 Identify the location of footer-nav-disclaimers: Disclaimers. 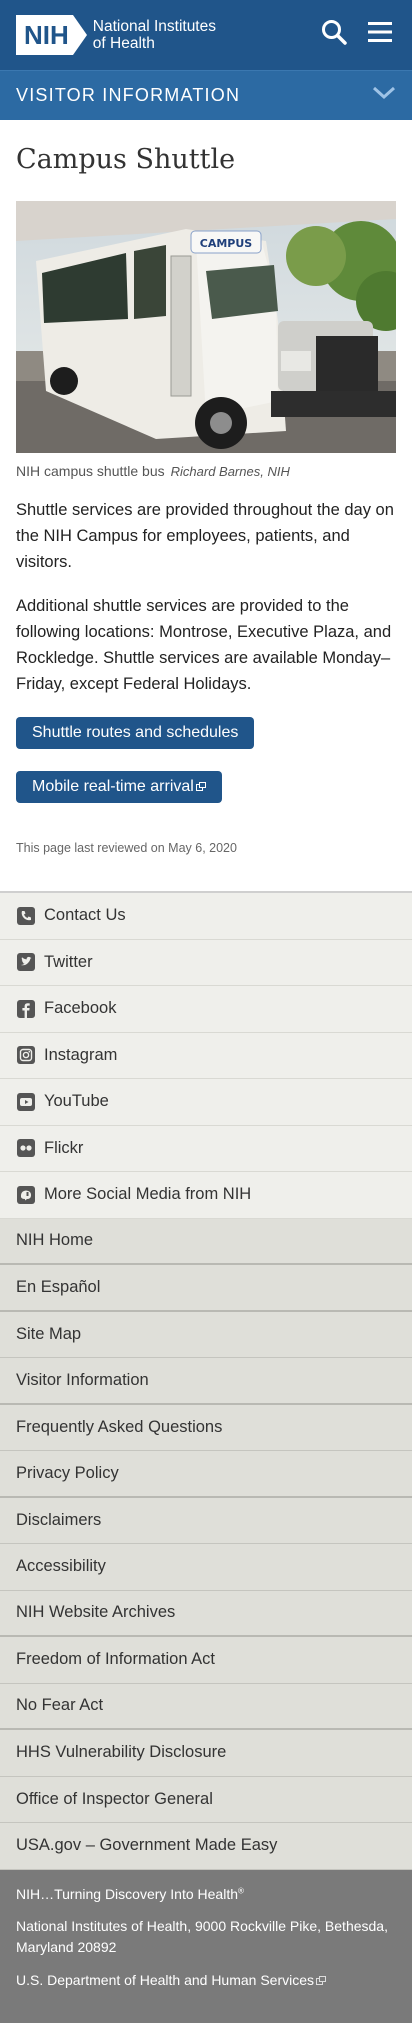
(206, 1520).